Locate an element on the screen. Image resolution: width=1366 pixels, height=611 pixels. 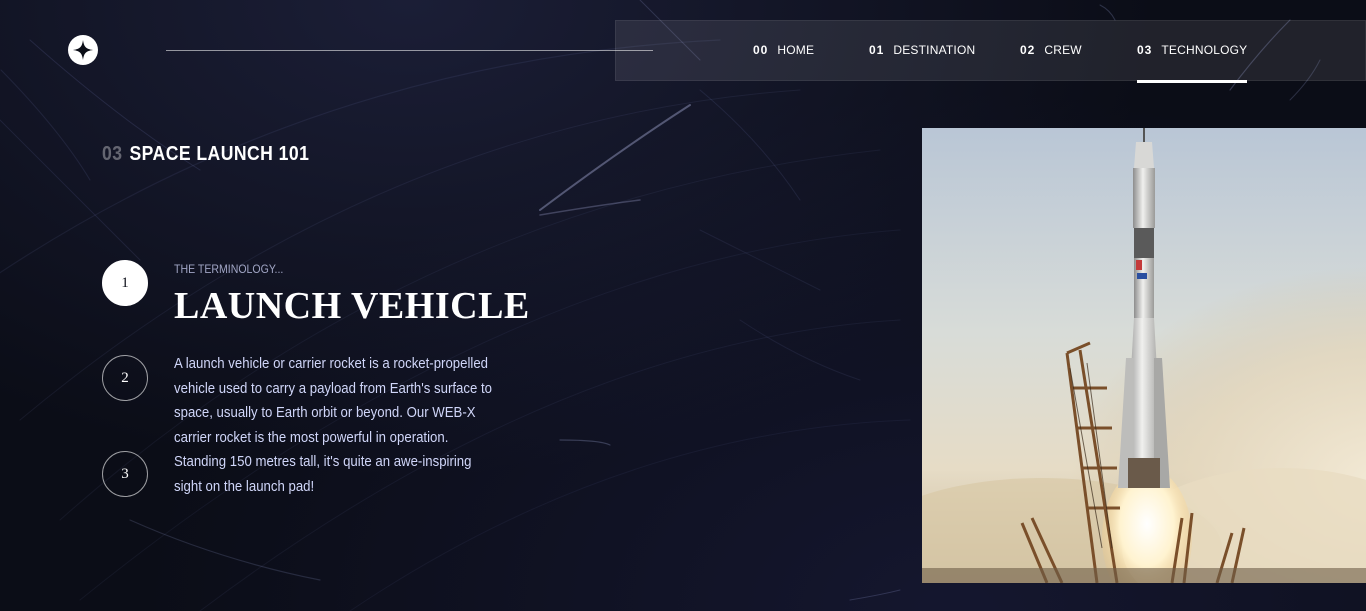
header-divider-line is located at coordinates (409, 50).